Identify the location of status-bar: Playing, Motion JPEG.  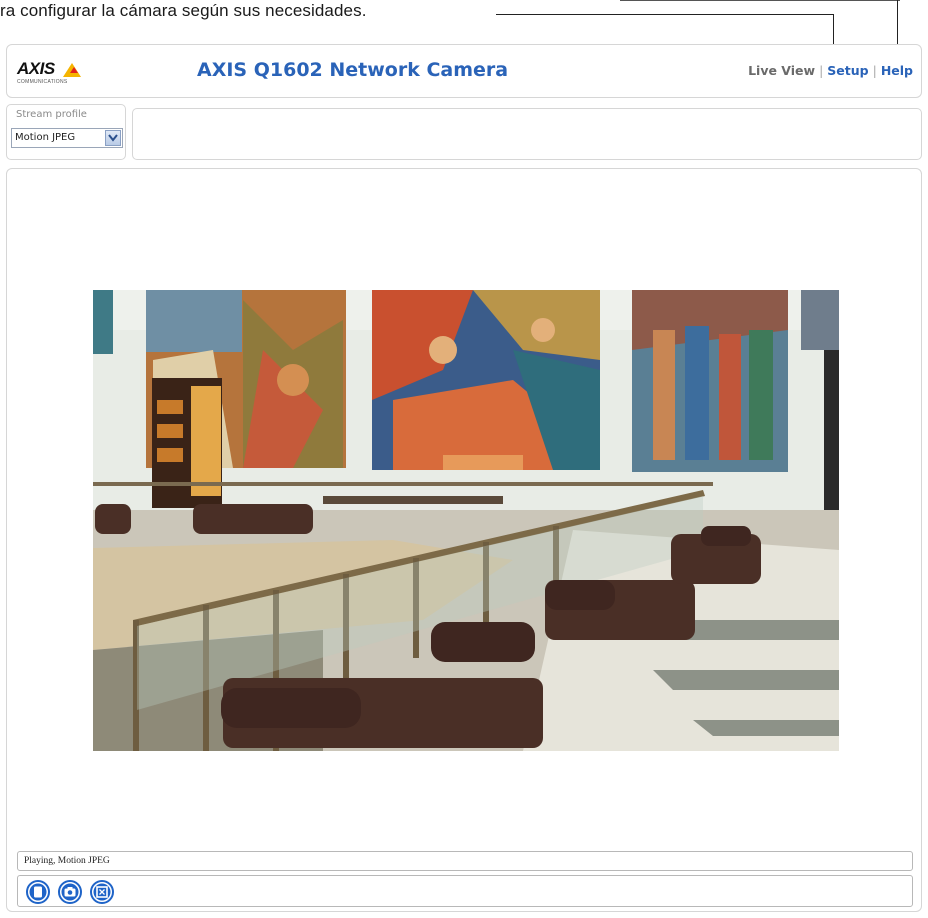
(465, 861).